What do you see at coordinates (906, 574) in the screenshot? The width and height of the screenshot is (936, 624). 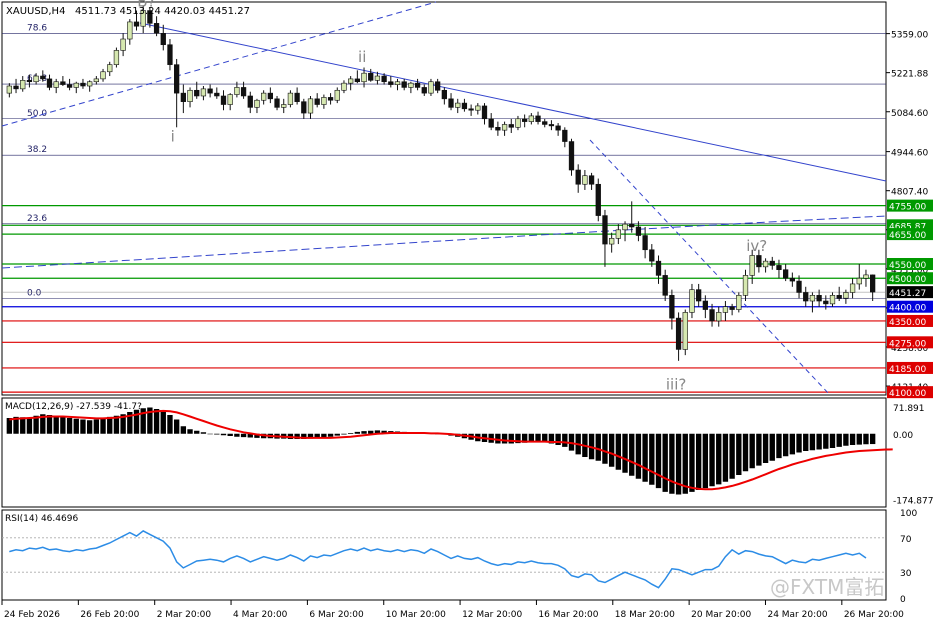 I see `rsi-tick-label: 30` at bounding box center [906, 574].